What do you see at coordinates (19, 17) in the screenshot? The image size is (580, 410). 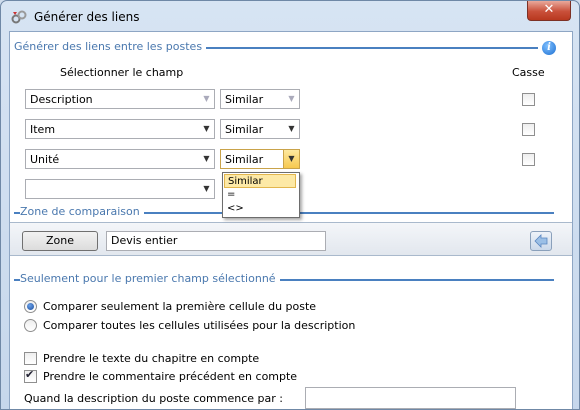 I see `links-app-icon` at bounding box center [19, 17].